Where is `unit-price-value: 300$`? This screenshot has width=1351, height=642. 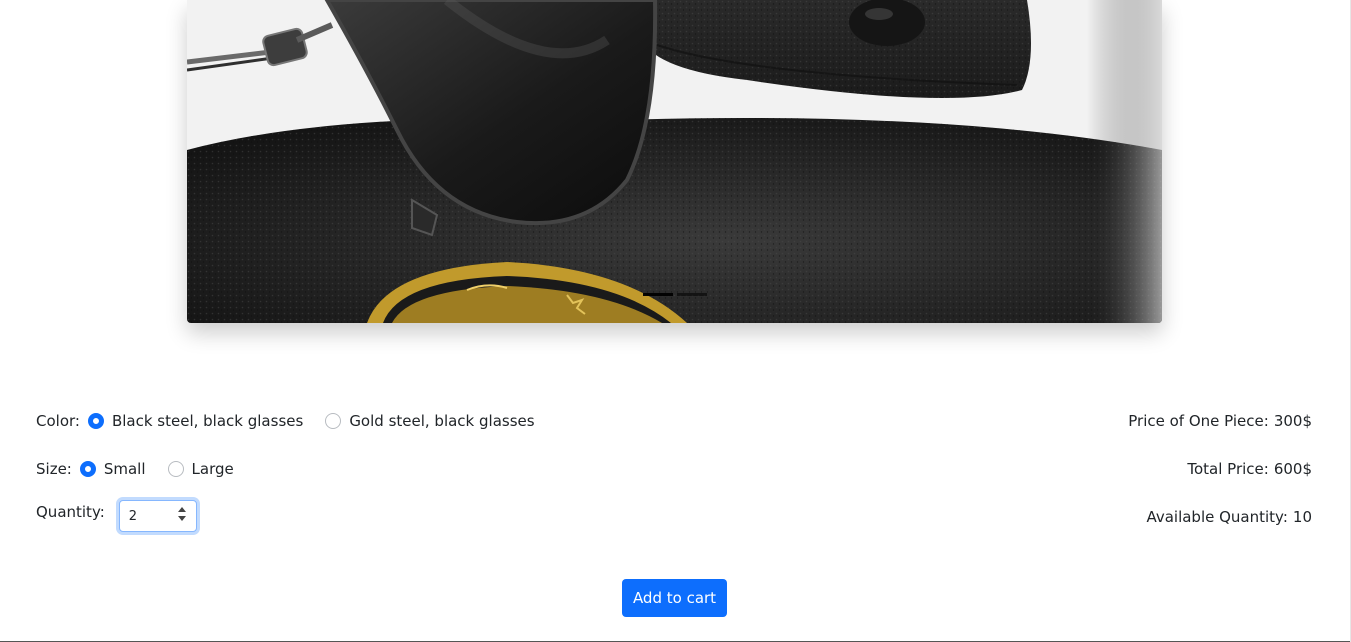 unit-price-value: 300$ is located at coordinates (1292, 421).